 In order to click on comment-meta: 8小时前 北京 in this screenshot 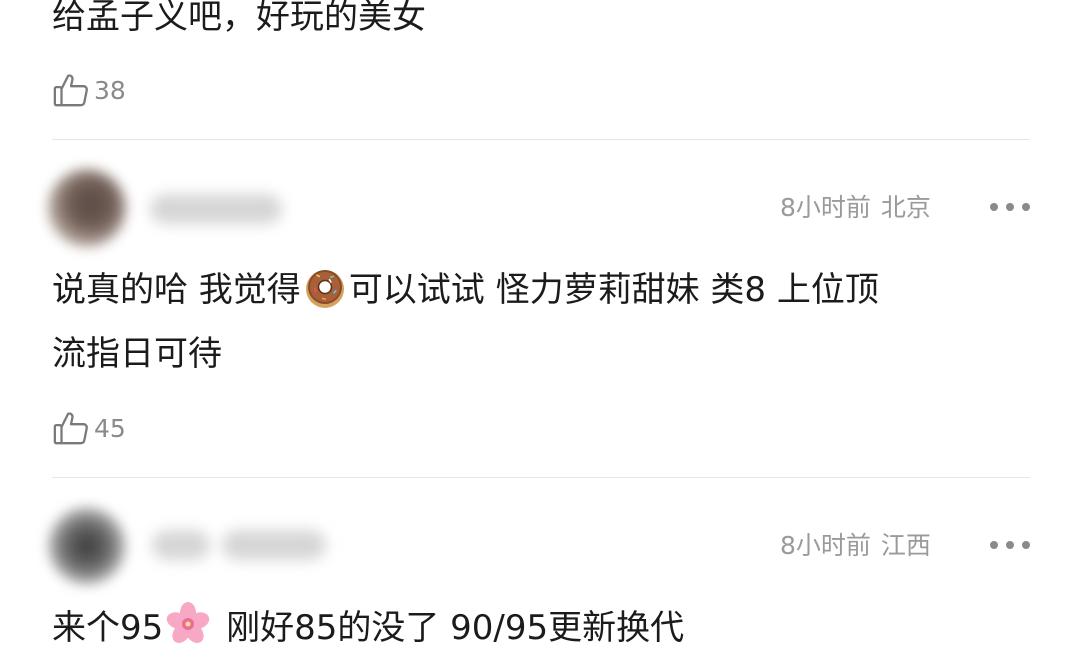, I will do `click(855, 208)`.